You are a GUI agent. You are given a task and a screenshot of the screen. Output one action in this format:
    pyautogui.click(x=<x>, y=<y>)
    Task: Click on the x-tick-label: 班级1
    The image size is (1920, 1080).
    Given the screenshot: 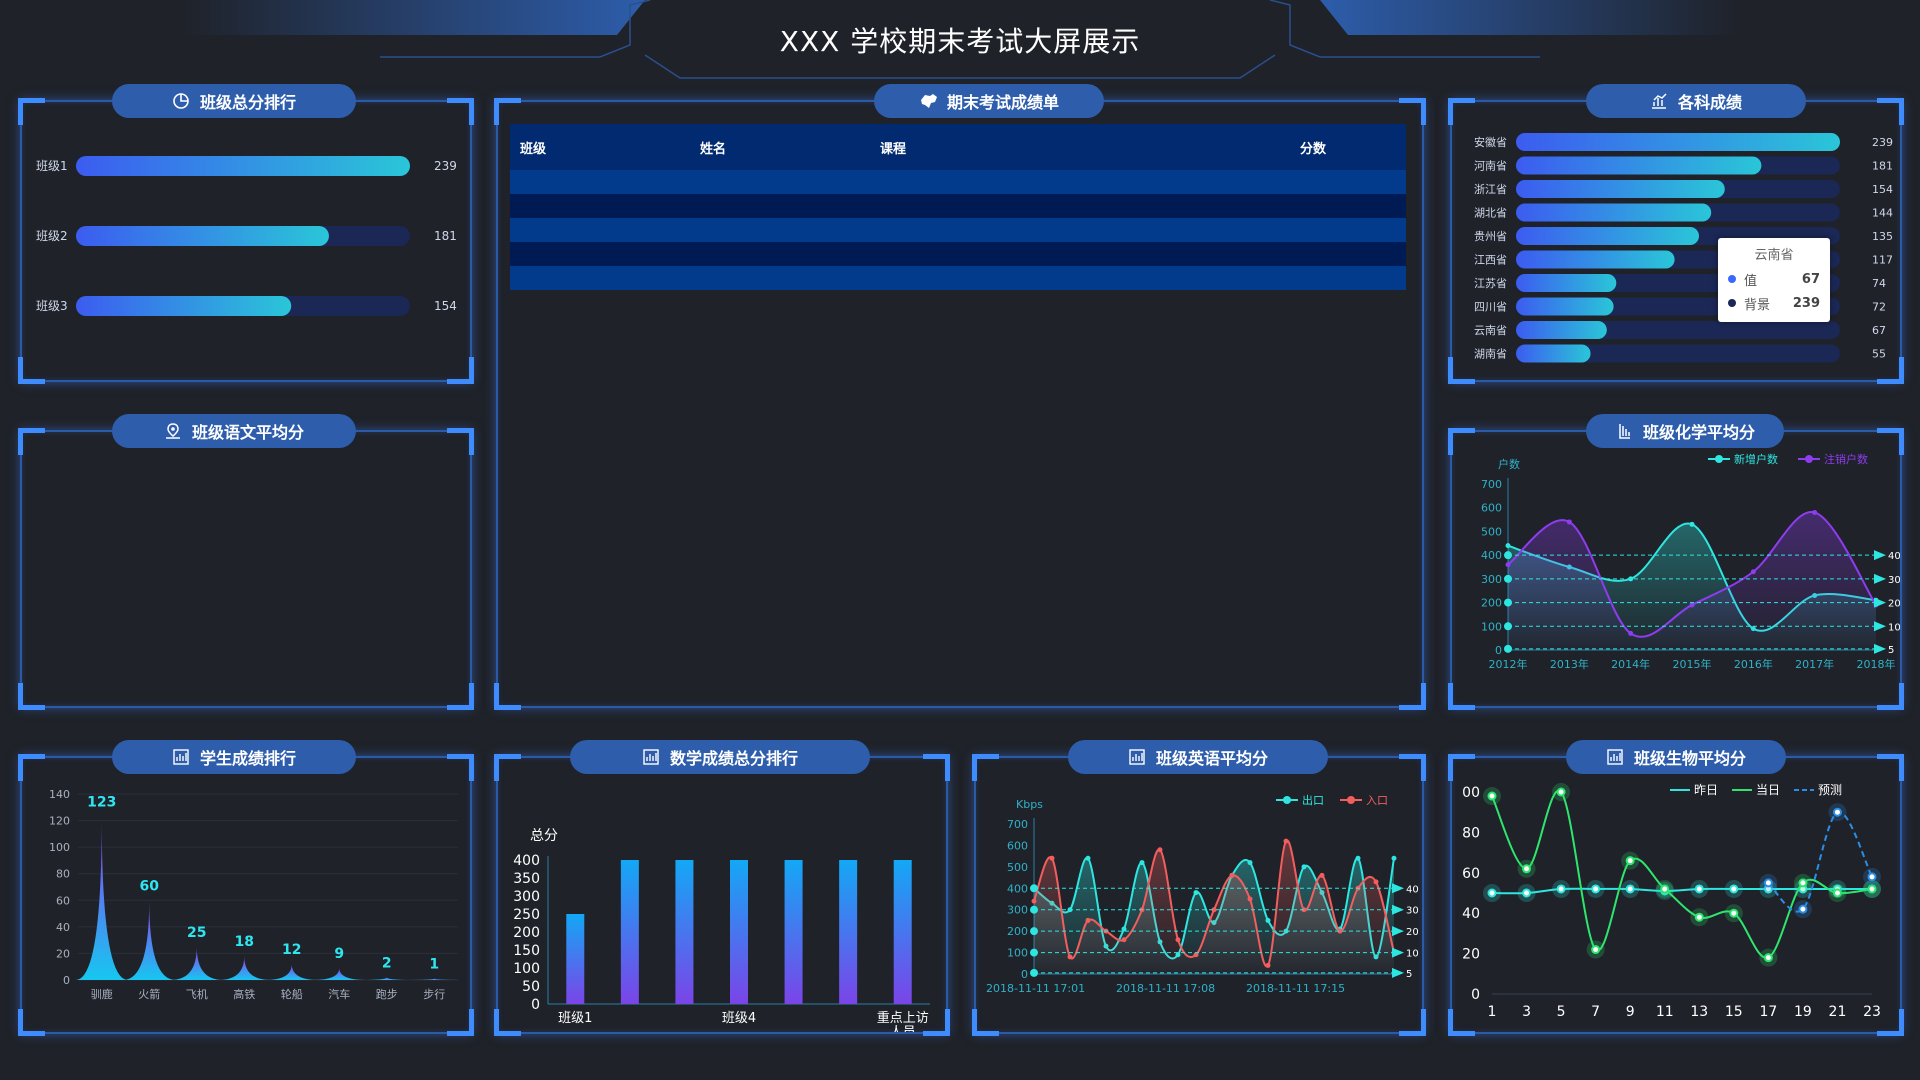 What is the action you would take?
    pyautogui.click(x=575, y=1018)
    